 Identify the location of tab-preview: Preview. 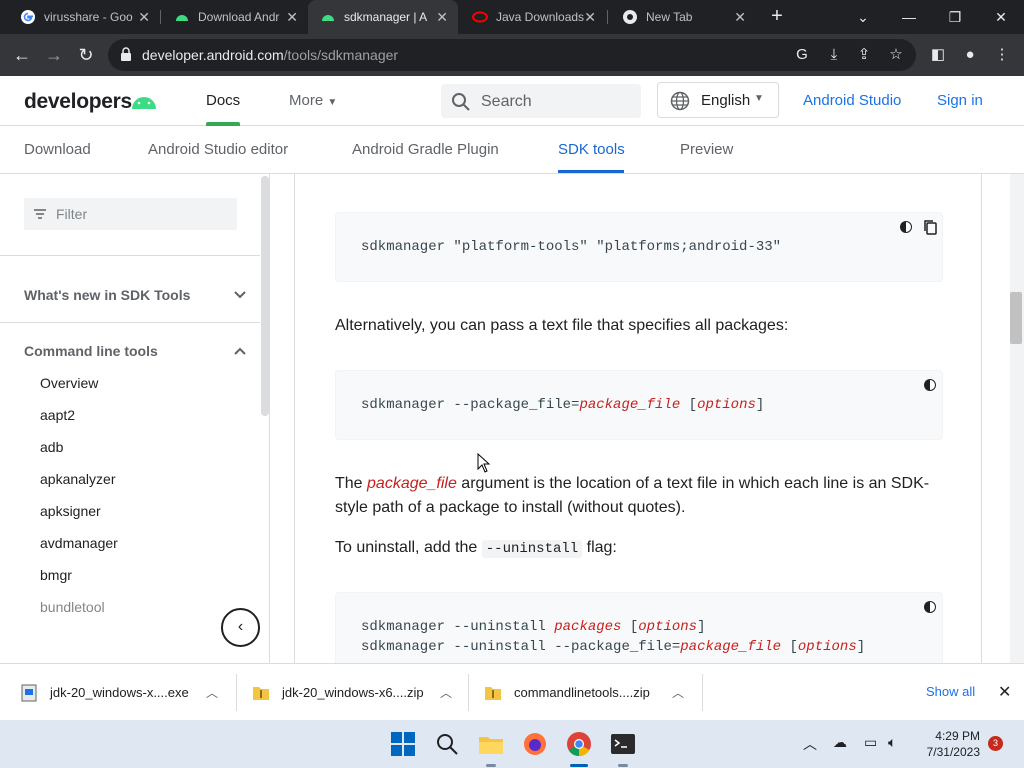
(706, 149).